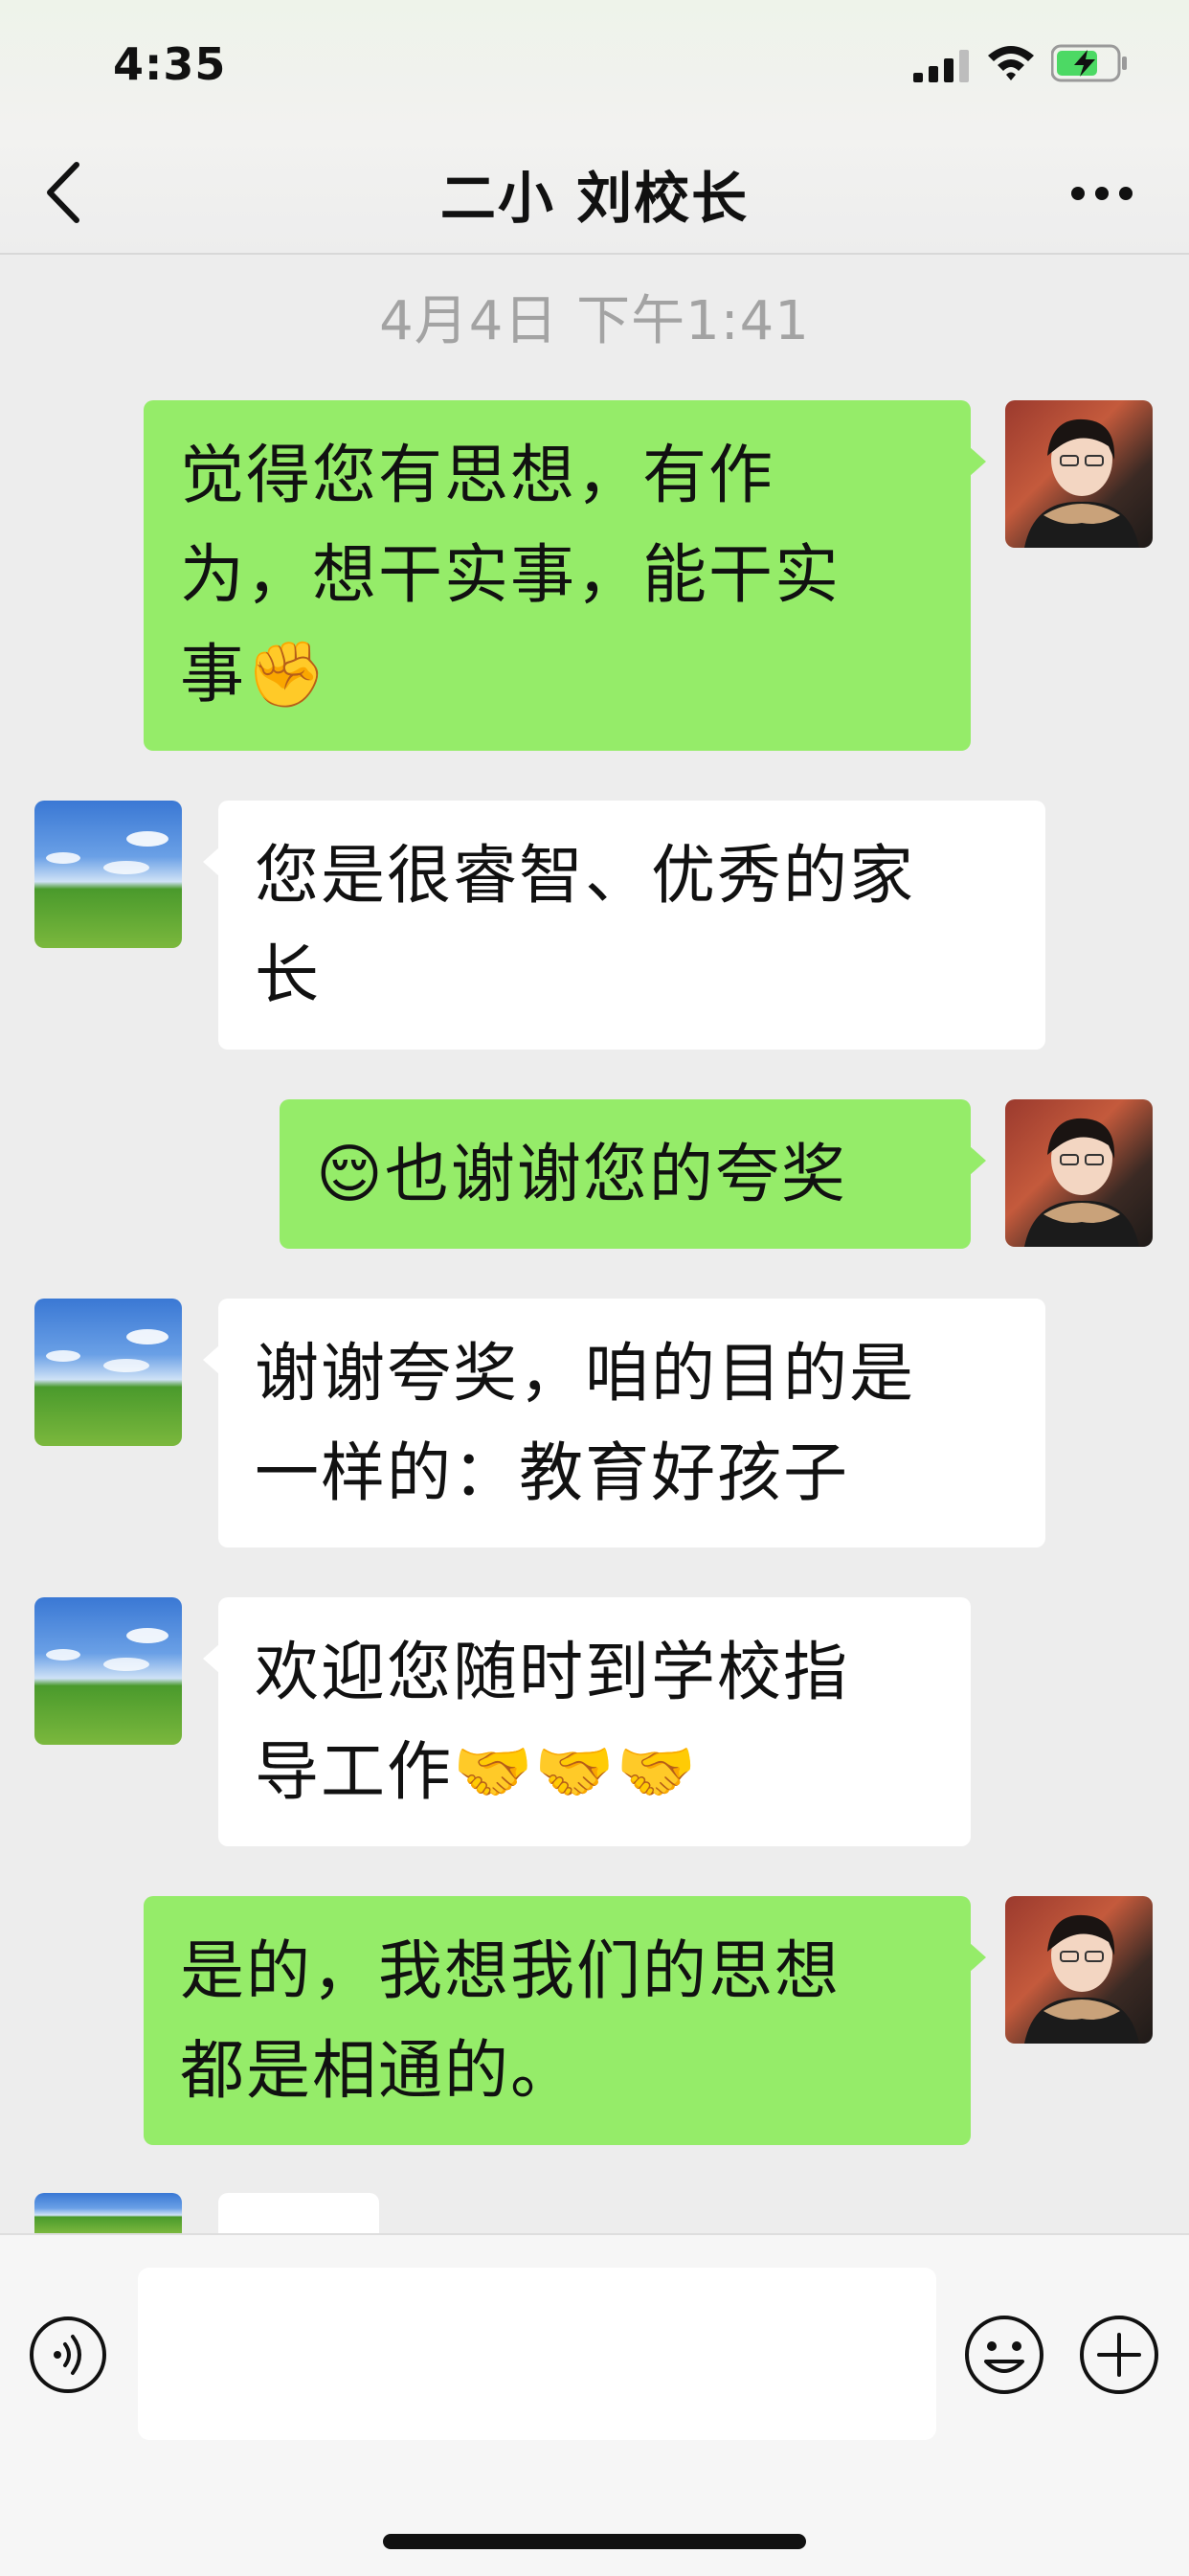 Image resolution: width=1189 pixels, height=2576 pixels. What do you see at coordinates (565, 575) in the screenshot?
I see `message-bubble-self: 觉得您有思想，有作 为，想干实事，能干实 事✊` at bounding box center [565, 575].